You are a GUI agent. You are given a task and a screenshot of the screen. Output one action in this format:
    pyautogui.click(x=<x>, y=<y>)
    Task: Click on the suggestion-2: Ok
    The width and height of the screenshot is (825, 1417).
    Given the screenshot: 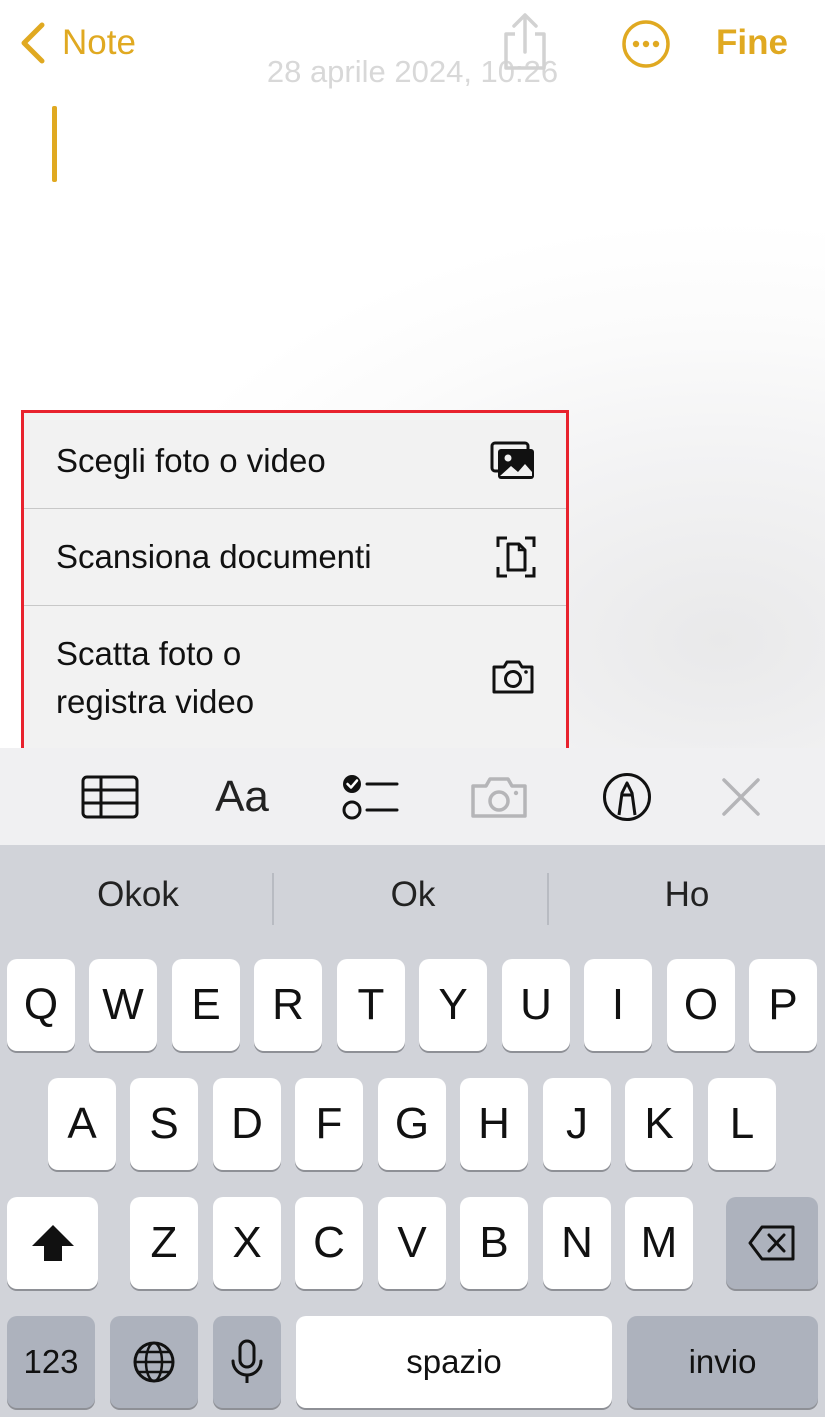 What is the action you would take?
    pyautogui.click(x=413, y=895)
    